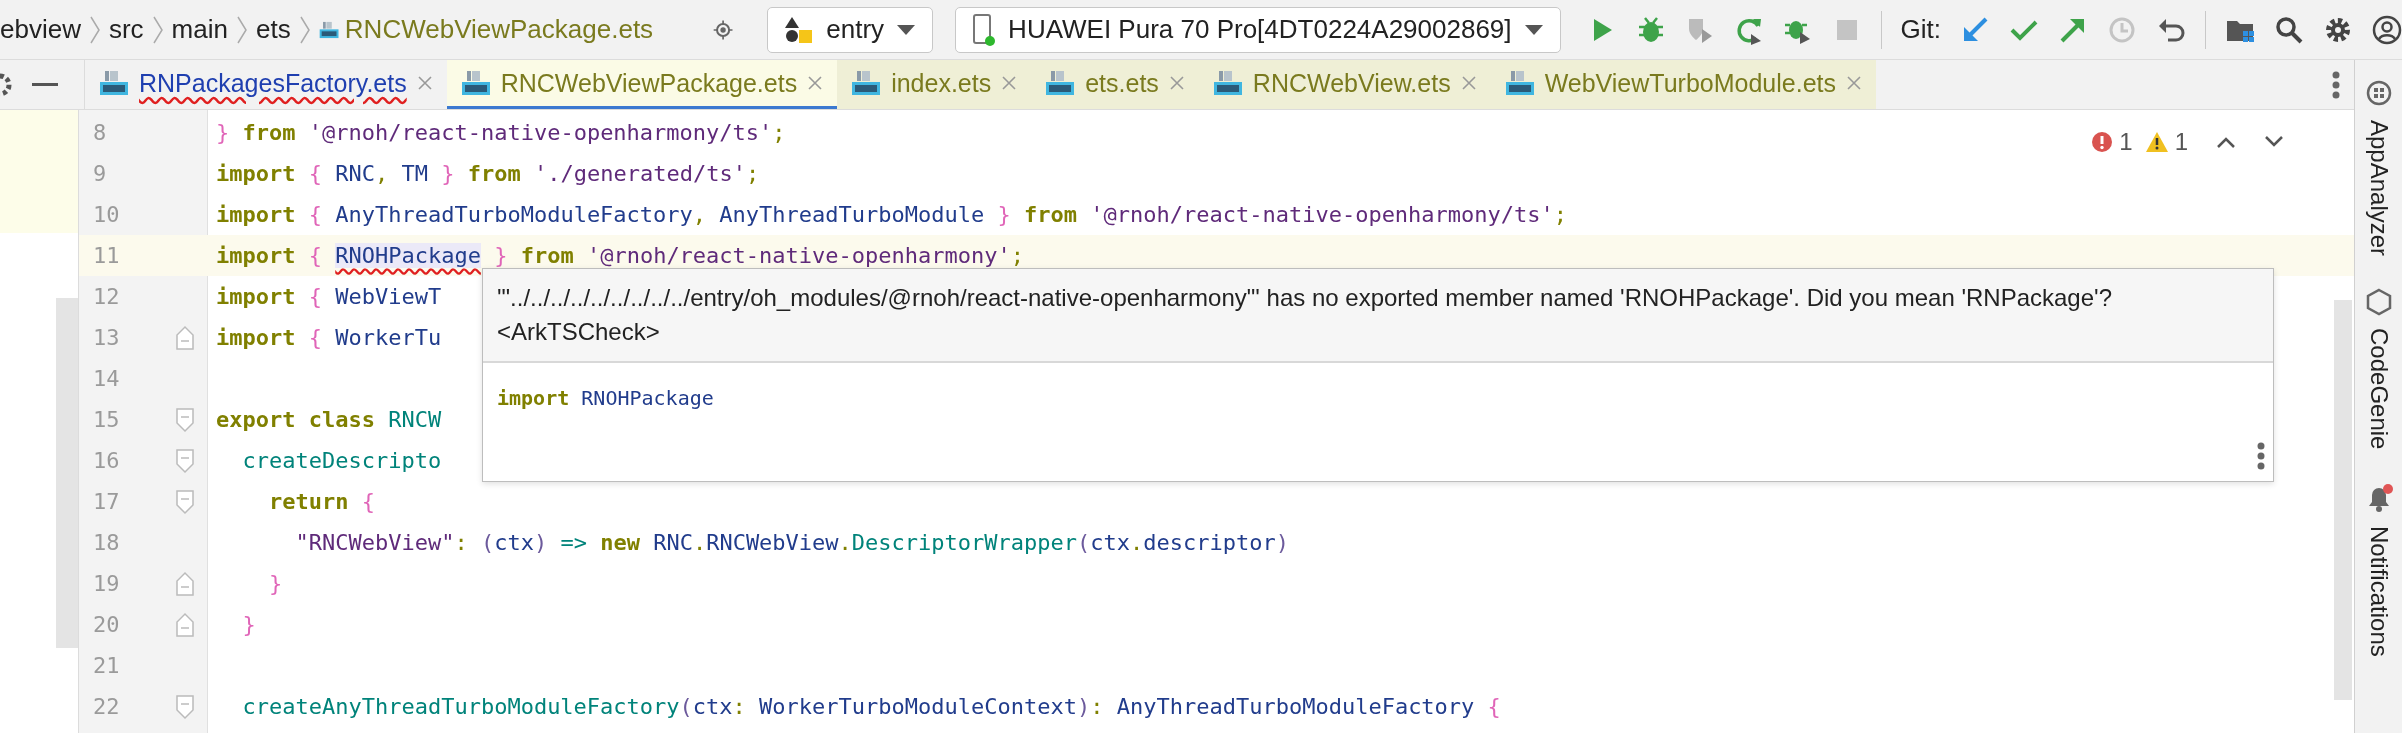 Image resolution: width=2402 pixels, height=733 pixels. Describe the element at coordinates (2181, 142) in the screenshot. I see `warning-count: 1` at that location.